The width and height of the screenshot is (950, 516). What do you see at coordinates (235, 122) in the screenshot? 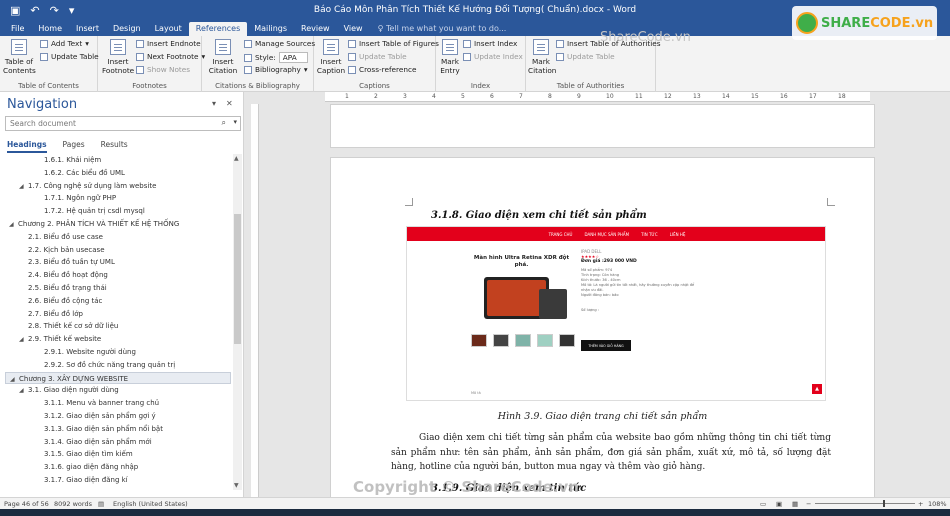
I see `chevron-down-icon: ▾` at bounding box center [235, 122].